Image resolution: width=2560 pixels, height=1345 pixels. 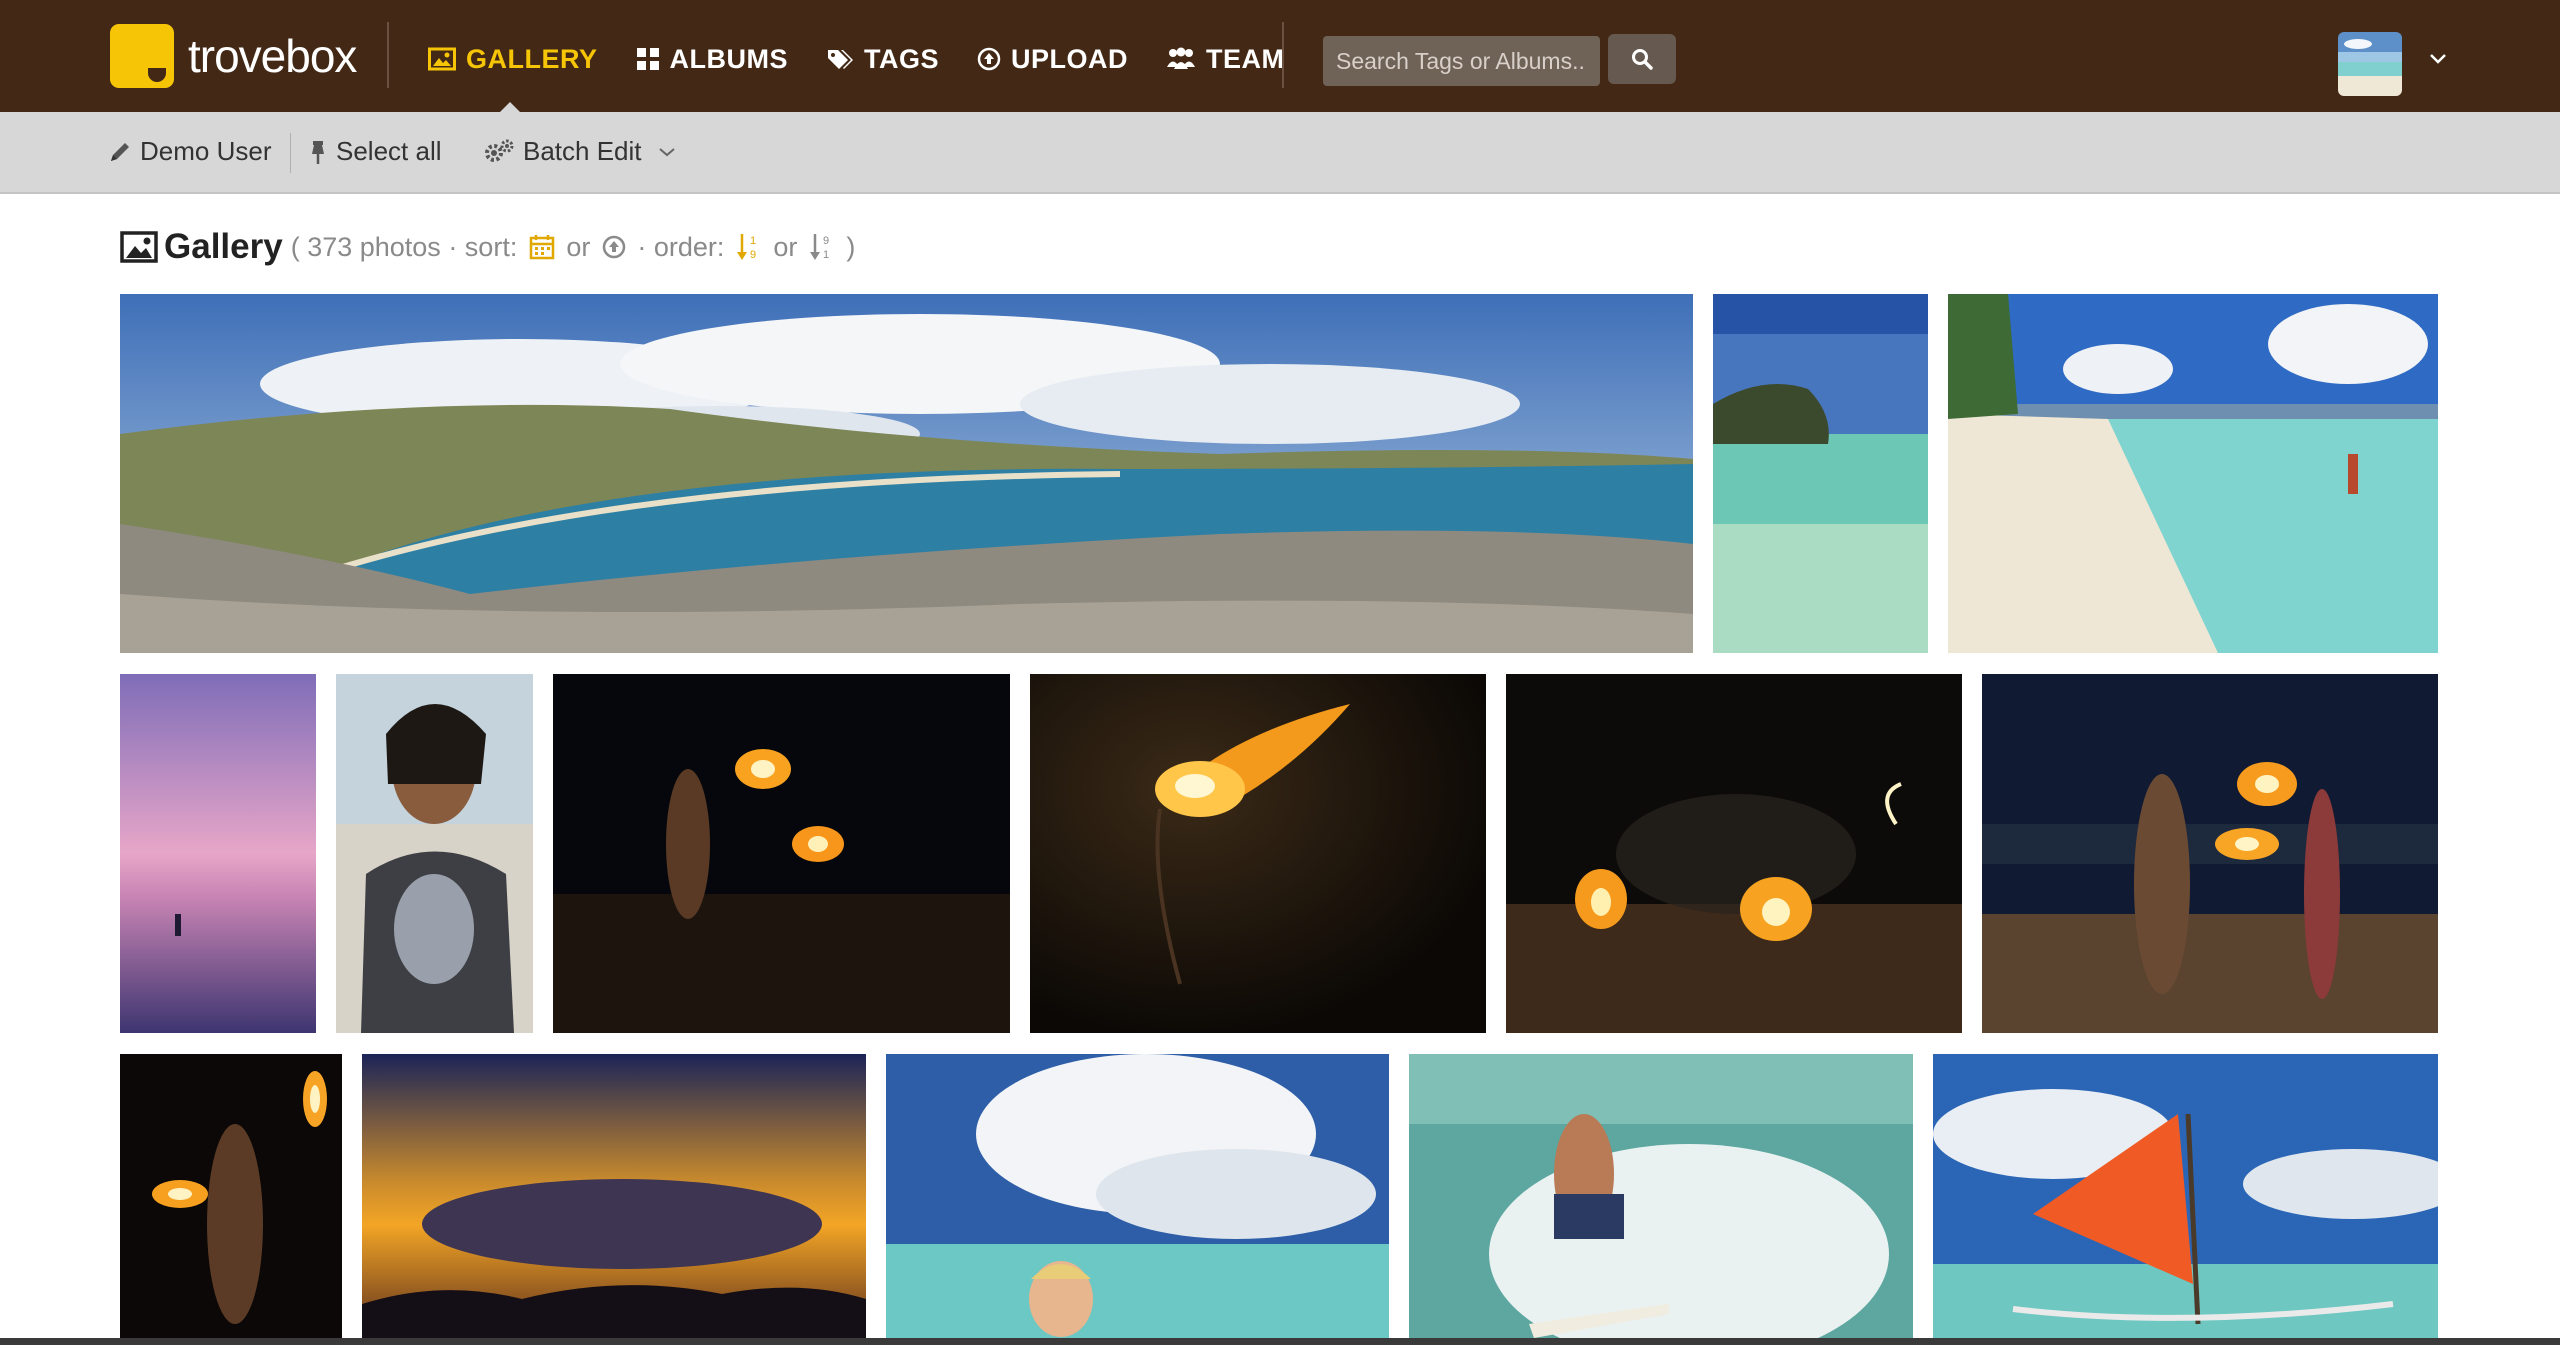 What do you see at coordinates (647, 59) in the screenshot?
I see `grid-icon` at bounding box center [647, 59].